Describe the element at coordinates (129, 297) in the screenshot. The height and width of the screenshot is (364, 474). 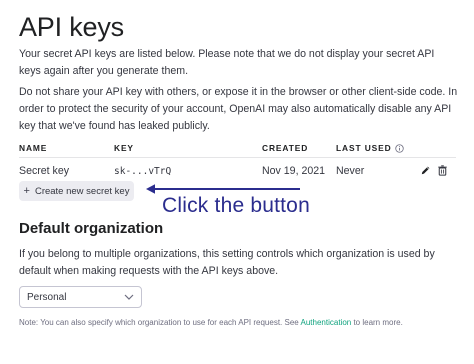
I see `chevron-down-icon` at that location.